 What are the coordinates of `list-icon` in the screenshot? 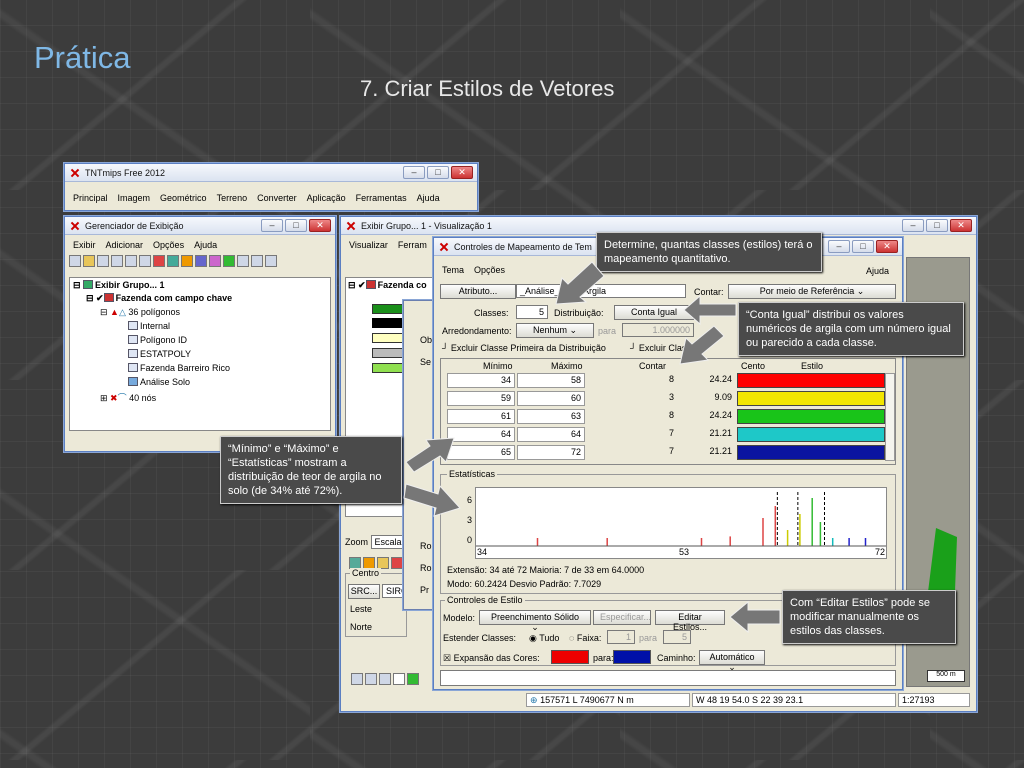 It's located at (257, 261).